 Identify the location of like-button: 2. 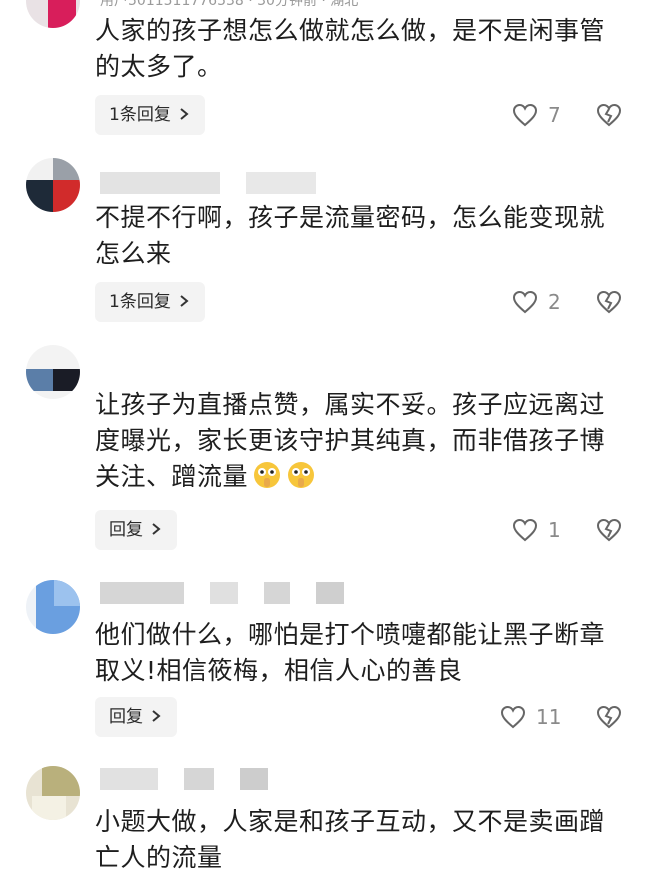
(536, 302).